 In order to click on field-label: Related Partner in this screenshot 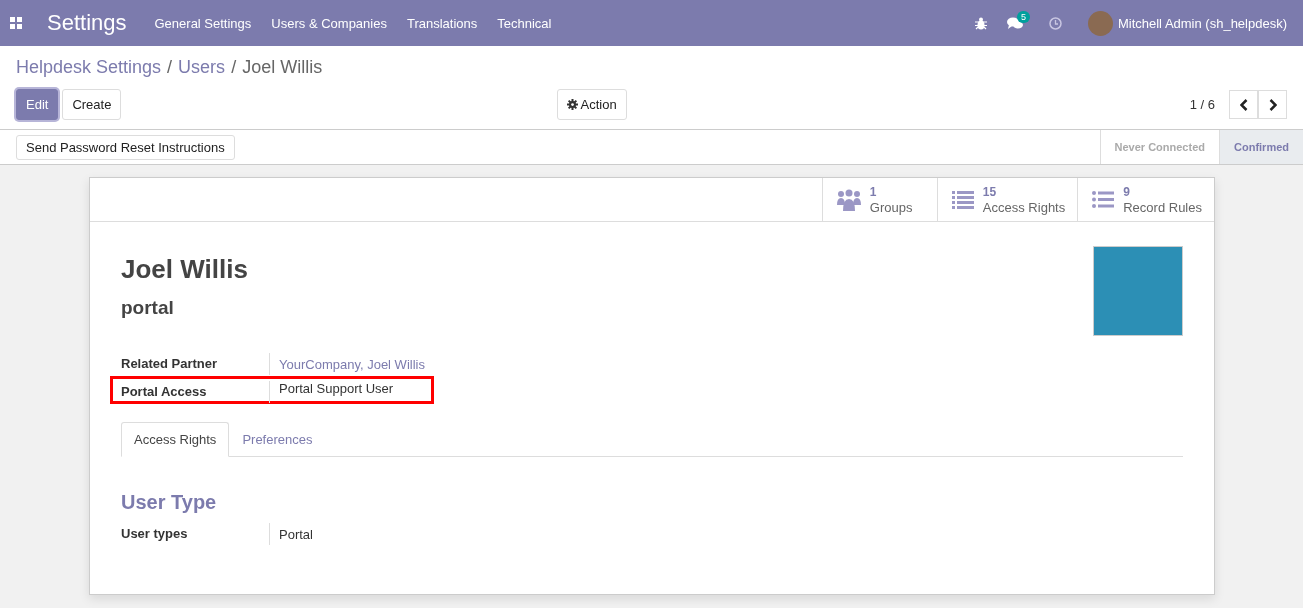, I will do `click(195, 364)`.